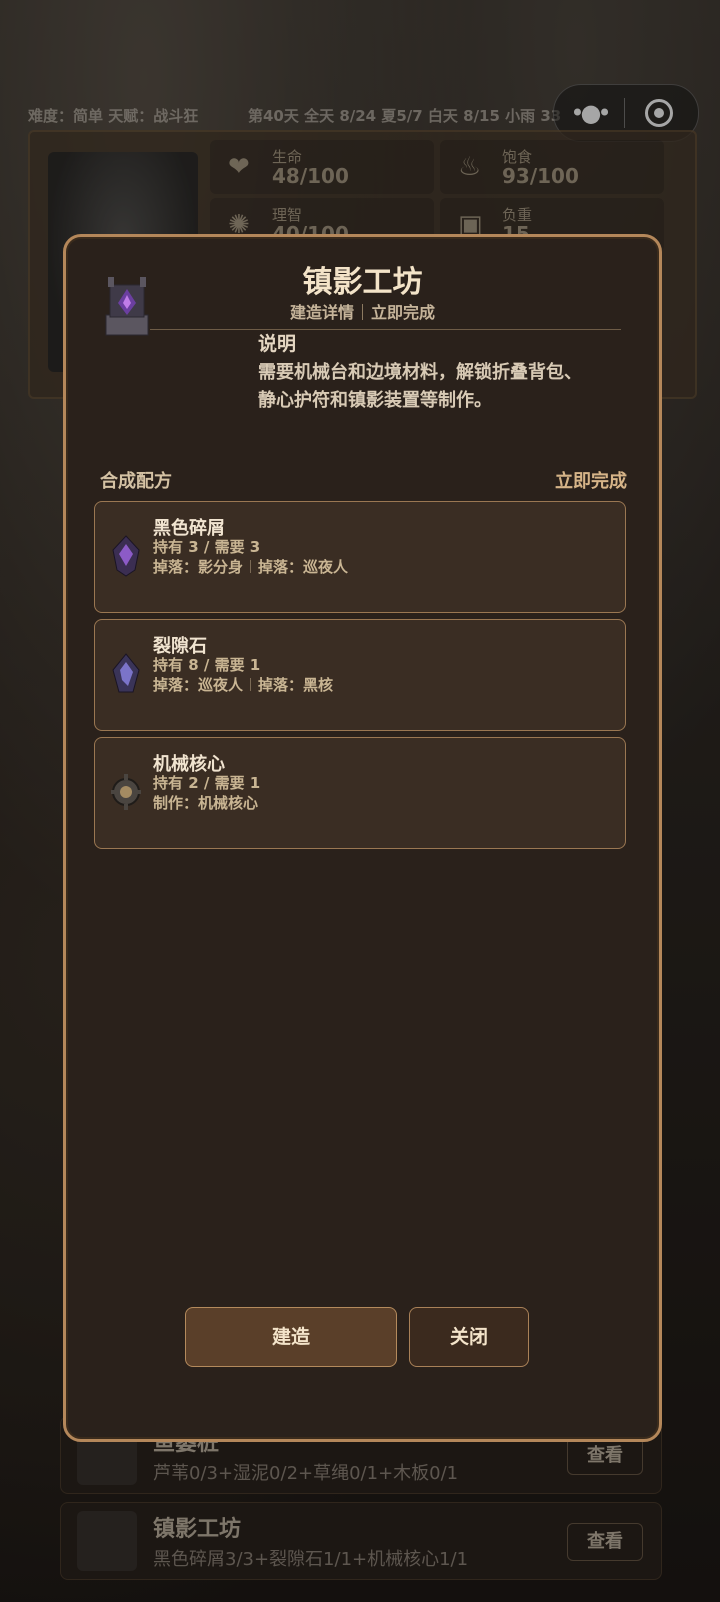 This screenshot has width=720, height=1602. I want to click on recipe-heading: 合成配方, so click(136, 481).